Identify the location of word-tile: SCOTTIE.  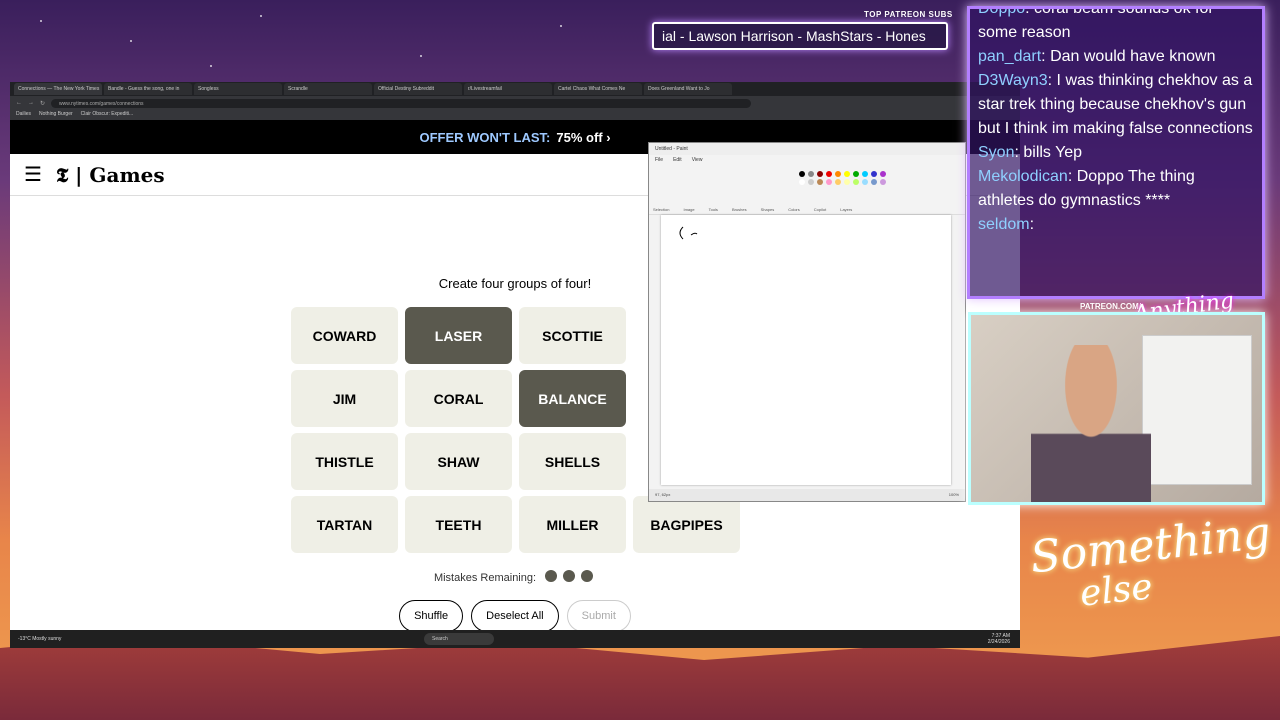
(572, 335).